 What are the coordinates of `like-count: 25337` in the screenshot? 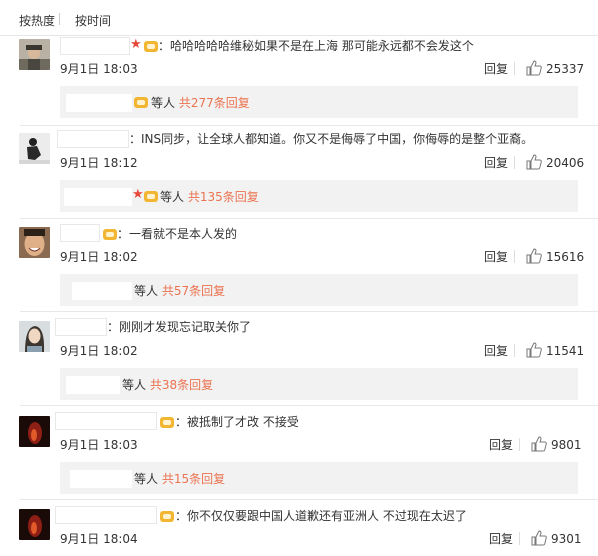 It's located at (565, 69).